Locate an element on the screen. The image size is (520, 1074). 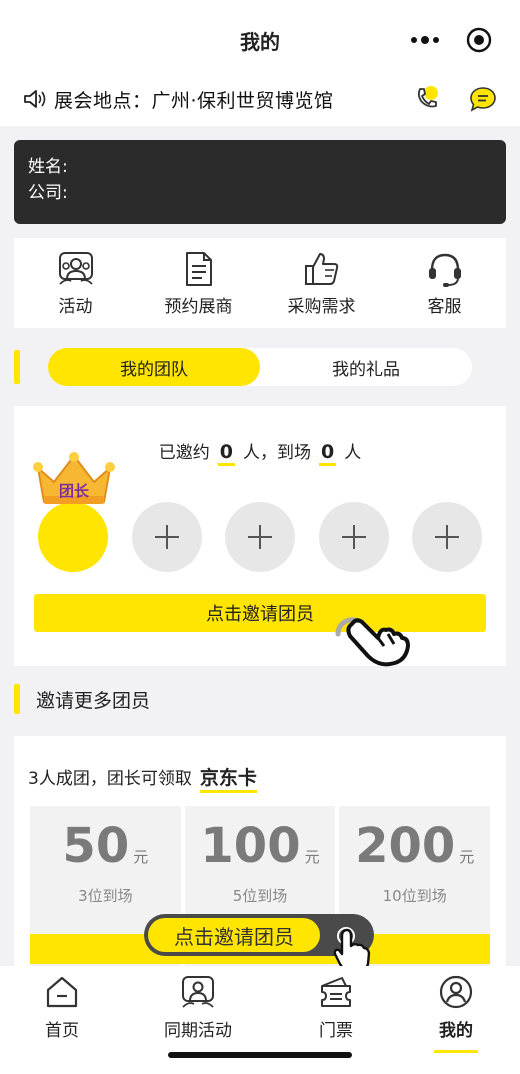
reward-rule-text: 3人成团，团长可领取 is located at coordinates (110, 779).